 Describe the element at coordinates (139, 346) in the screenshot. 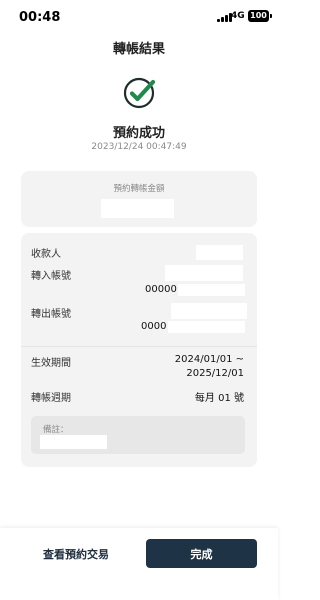

I see `divider` at that location.